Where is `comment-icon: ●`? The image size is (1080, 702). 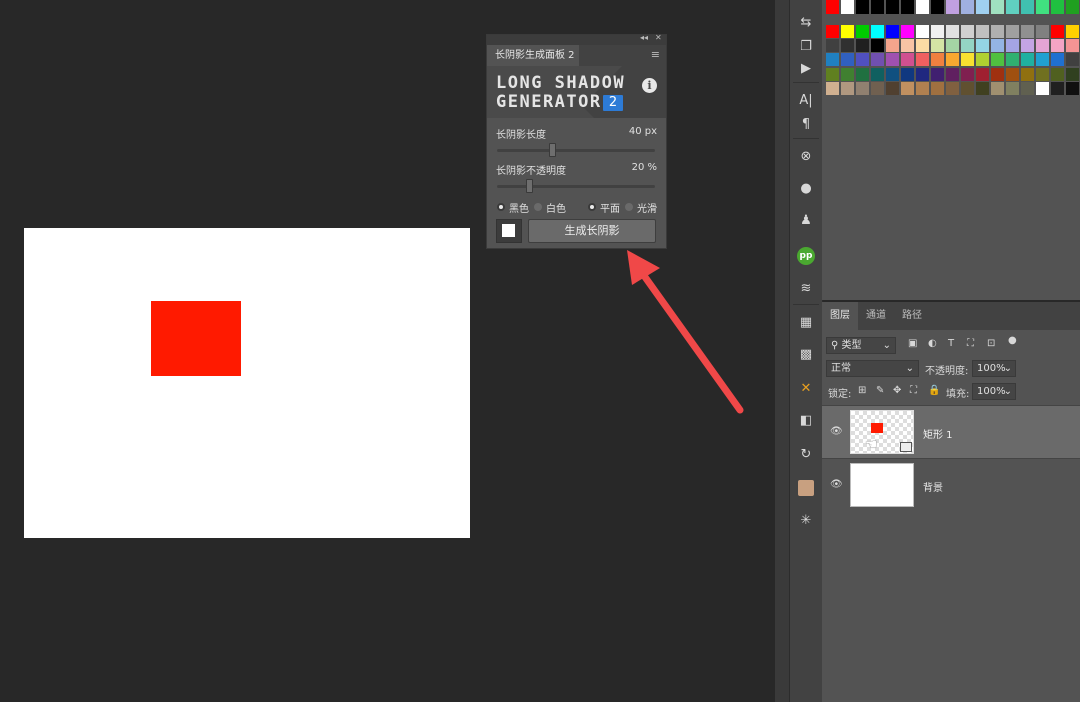
comment-icon: ● is located at coordinates (806, 188).